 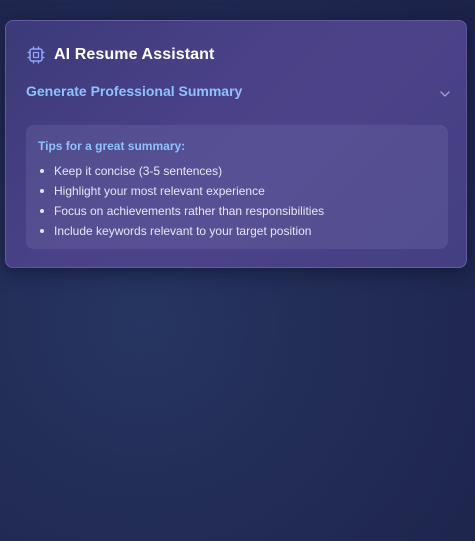 I want to click on tip-text: Keep it concise (3-5 sentences), so click(x=138, y=171).